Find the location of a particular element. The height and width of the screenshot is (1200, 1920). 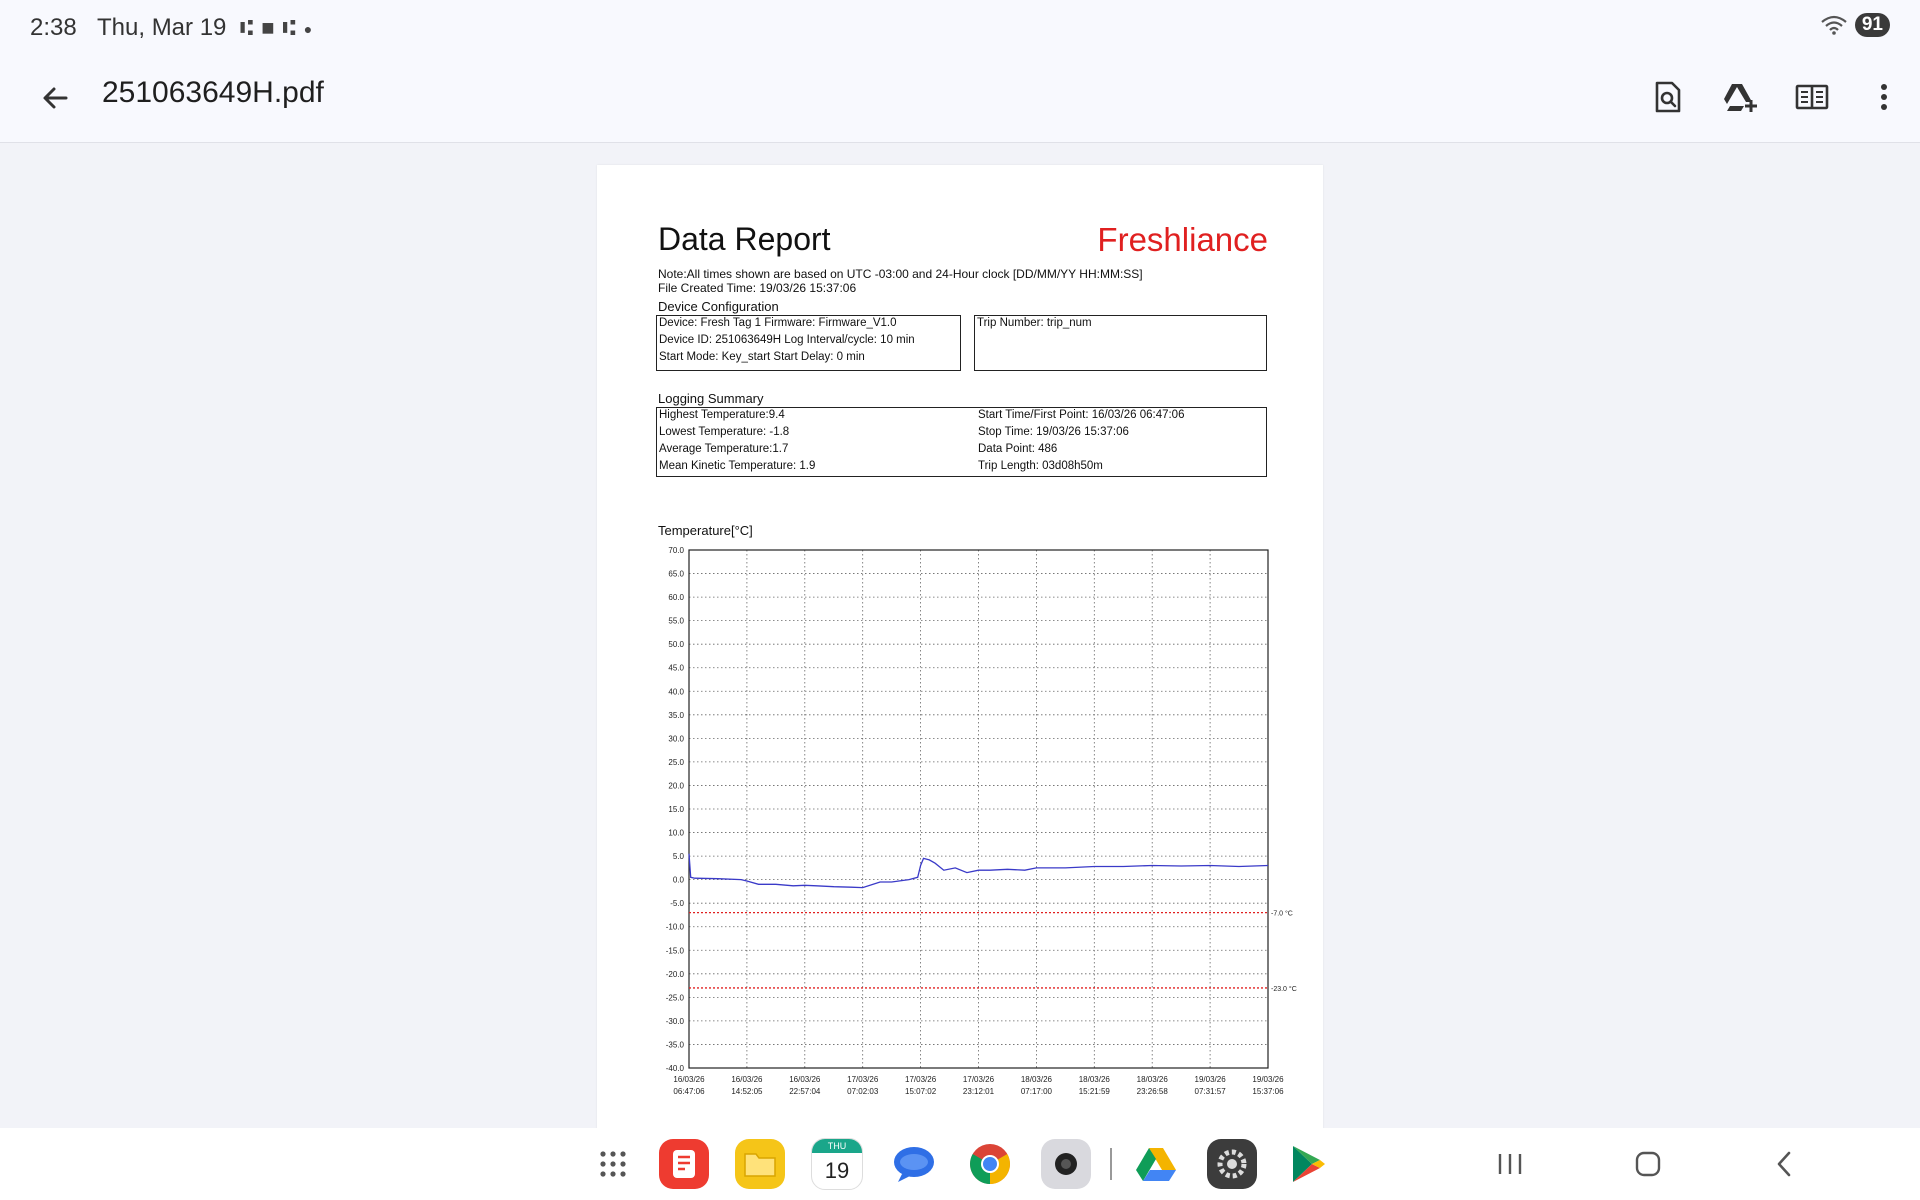

app-actions is located at coordinates (1776, 97).